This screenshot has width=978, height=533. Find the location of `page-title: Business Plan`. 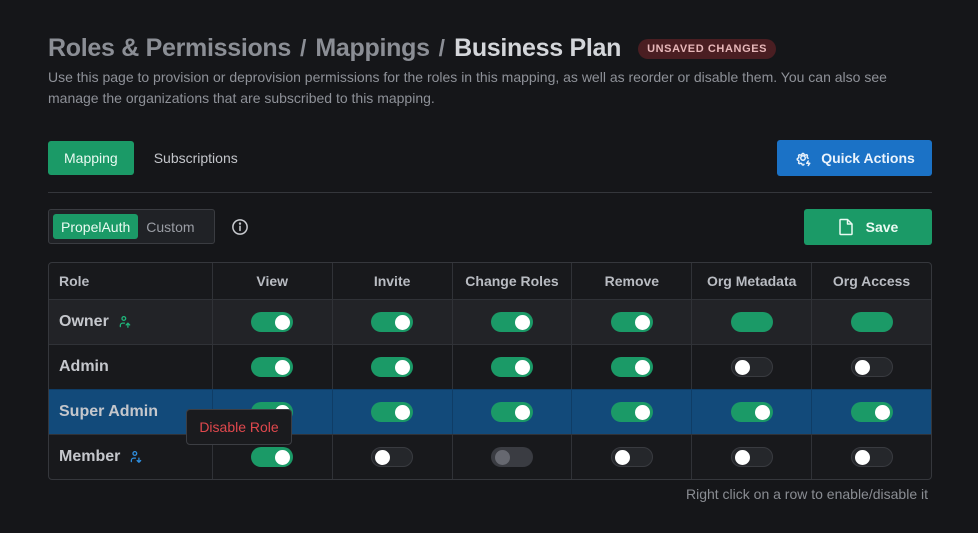

page-title: Business Plan is located at coordinates (538, 48).